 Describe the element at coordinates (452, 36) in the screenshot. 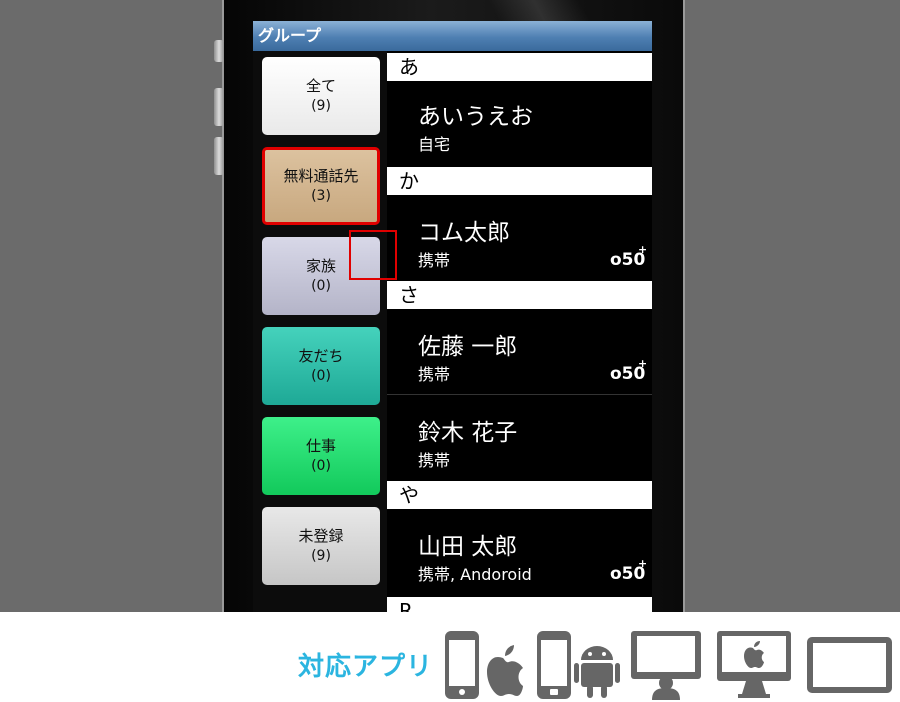

I see `title-bar: グループ` at that location.